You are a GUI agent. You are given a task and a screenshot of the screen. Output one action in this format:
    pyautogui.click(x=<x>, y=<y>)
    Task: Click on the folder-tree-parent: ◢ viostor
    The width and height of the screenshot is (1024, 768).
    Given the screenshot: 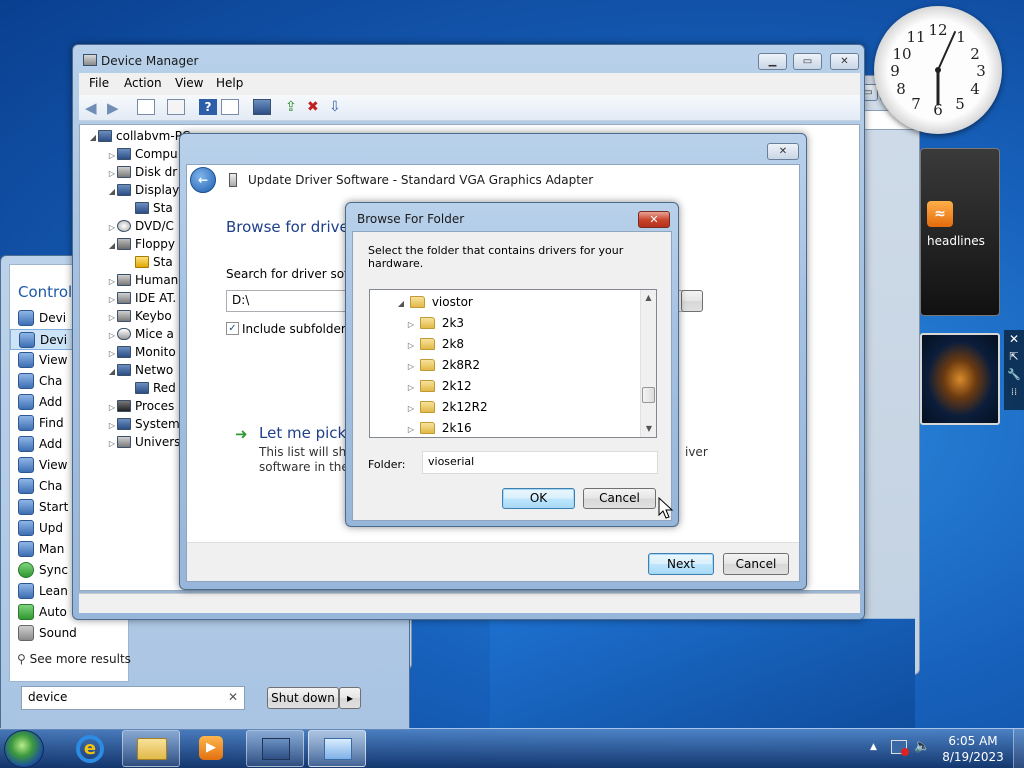 What is the action you would take?
    pyautogui.click(x=434, y=302)
    